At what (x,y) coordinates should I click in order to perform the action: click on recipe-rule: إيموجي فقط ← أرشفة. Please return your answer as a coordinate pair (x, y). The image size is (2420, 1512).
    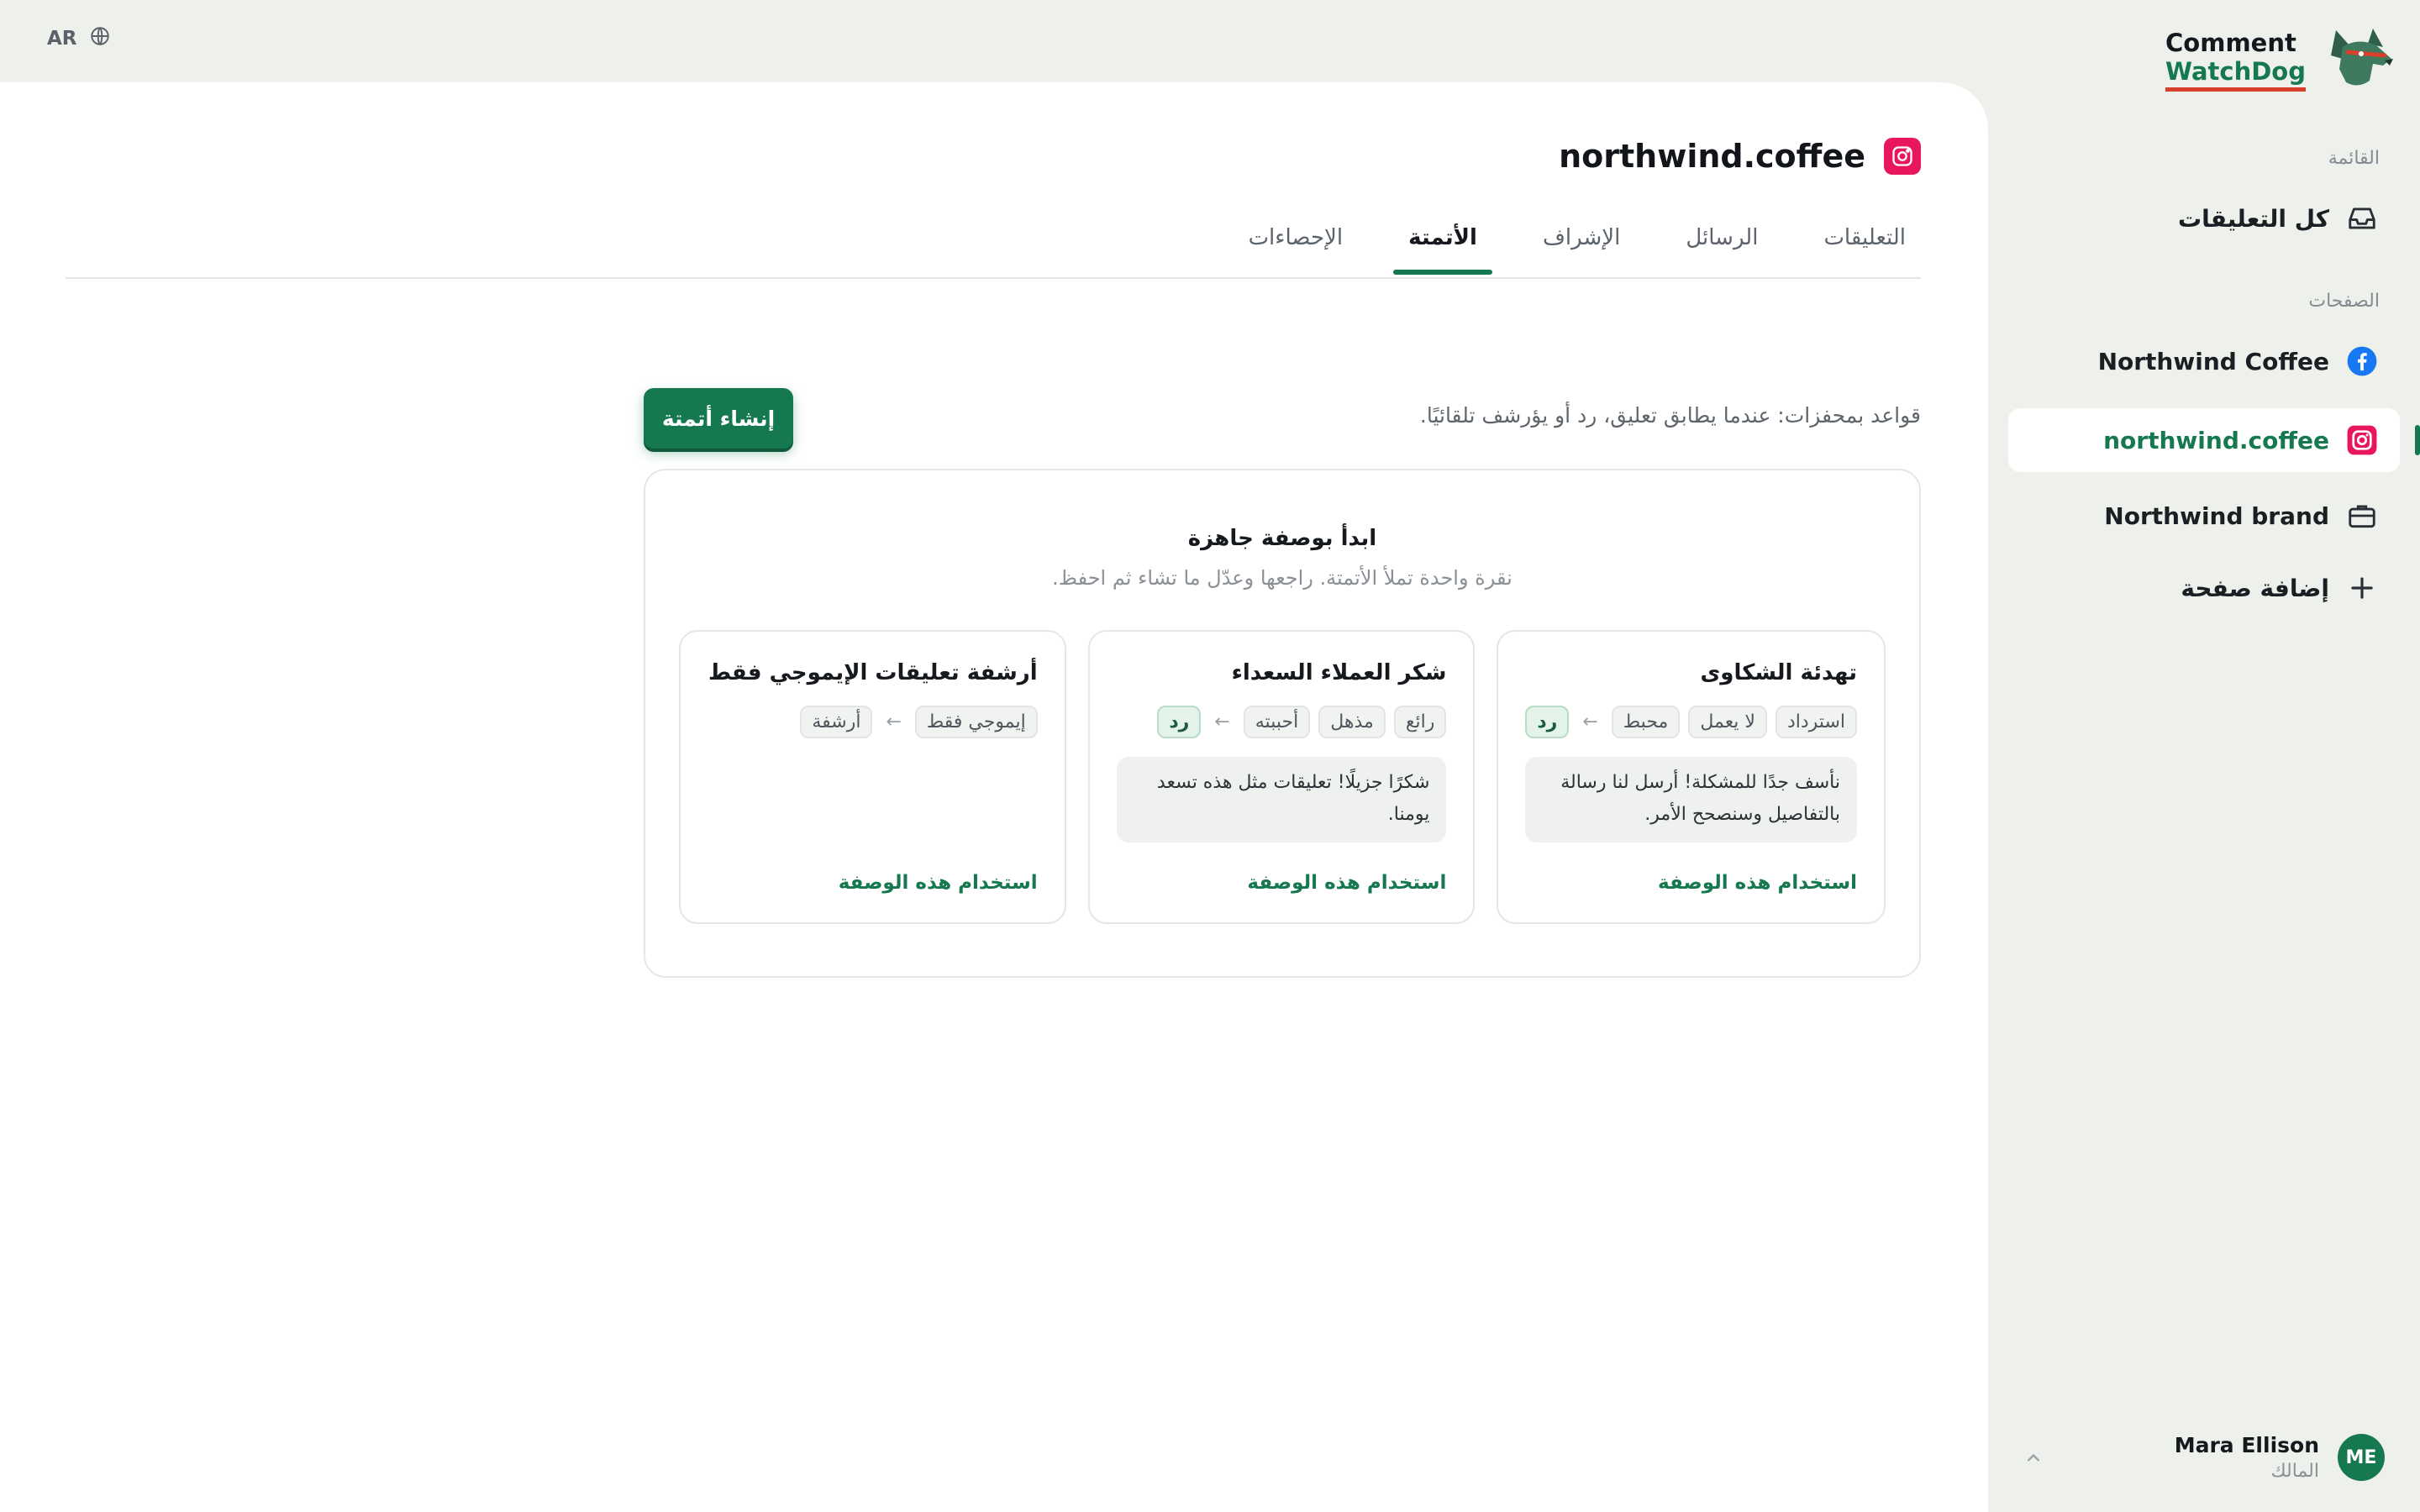
    Looking at the image, I should click on (873, 722).